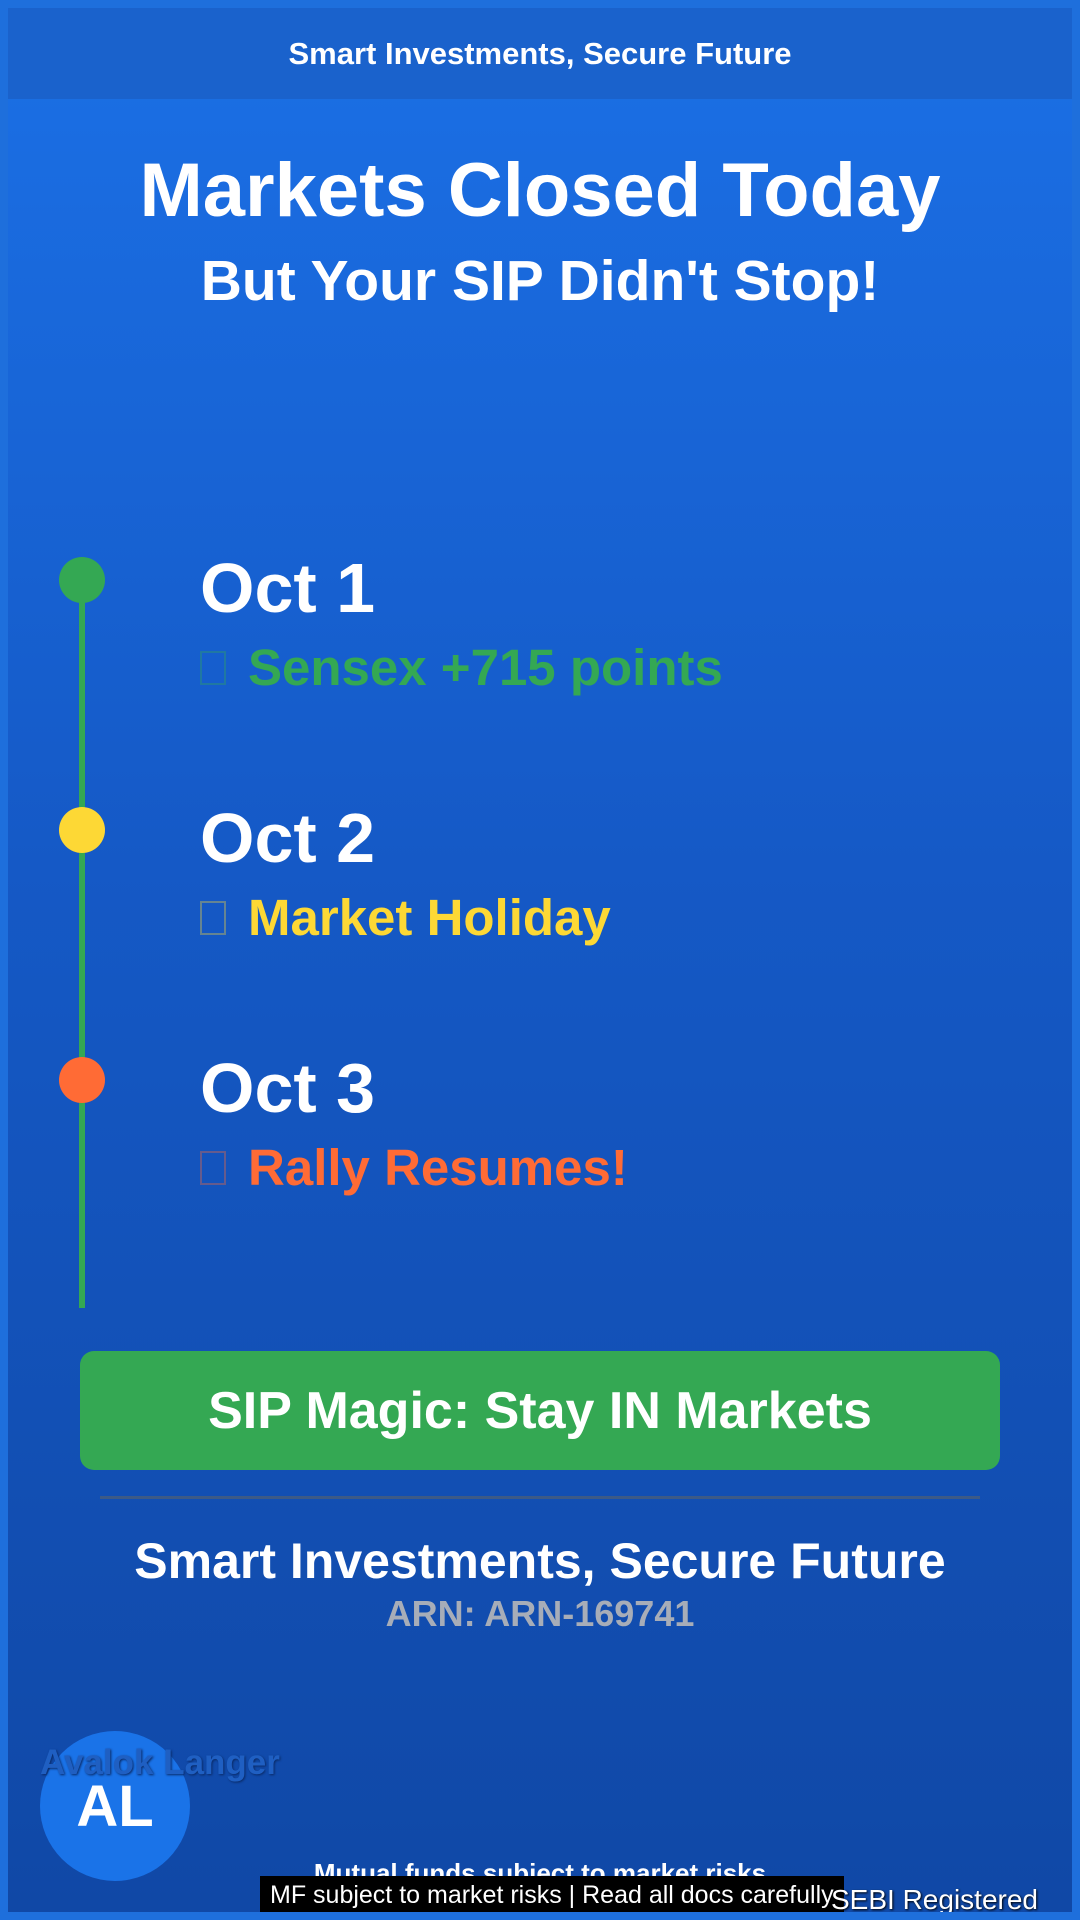 The height and width of the screenshot is (1920, 1080). I want to click on timeline-event-text: Sensex +715 points, so click(485, 667).